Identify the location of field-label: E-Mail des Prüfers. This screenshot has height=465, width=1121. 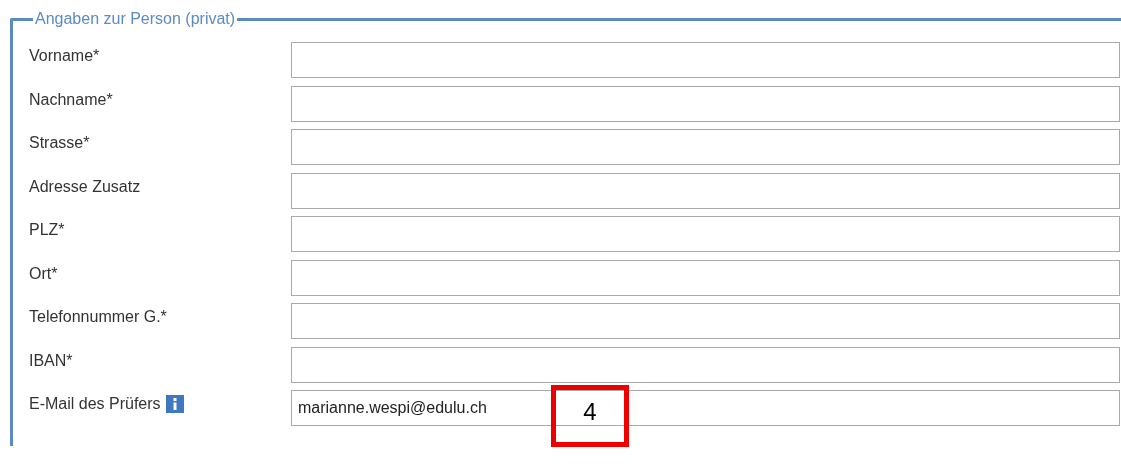
(95, 404).